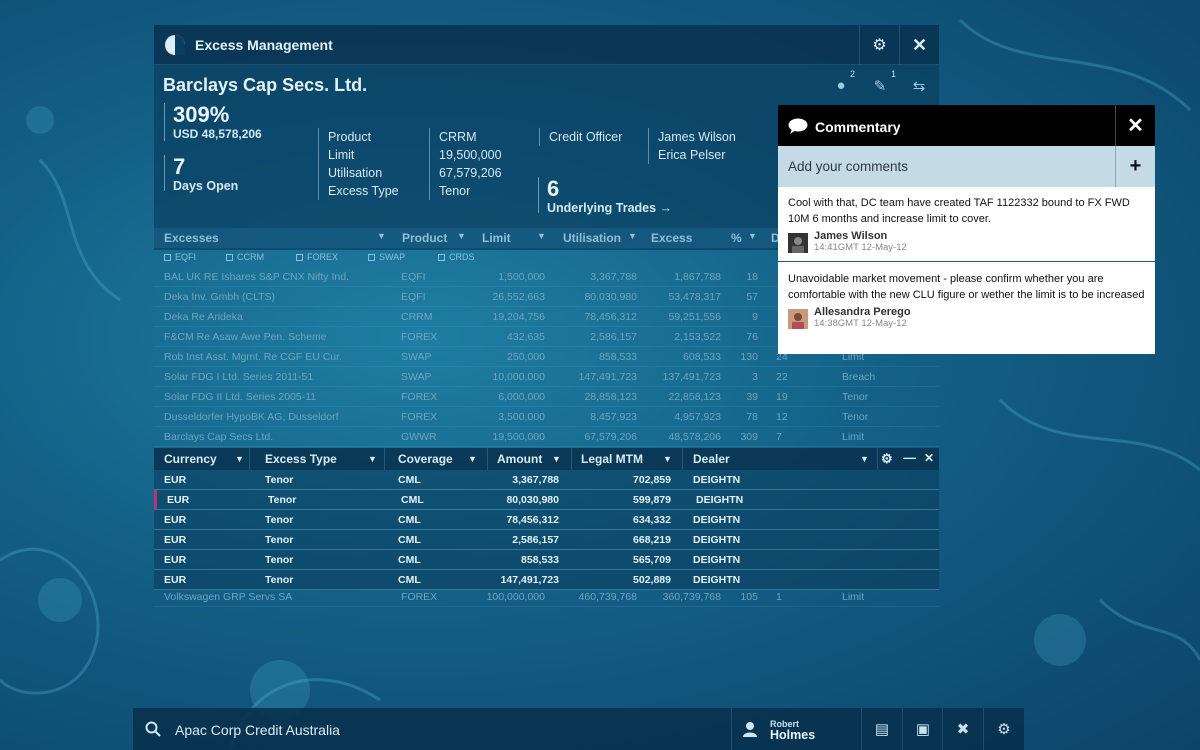 This screenshot has width=1200, height=750. I want to click on refresh-icon: ⇆, so click(919, 86).